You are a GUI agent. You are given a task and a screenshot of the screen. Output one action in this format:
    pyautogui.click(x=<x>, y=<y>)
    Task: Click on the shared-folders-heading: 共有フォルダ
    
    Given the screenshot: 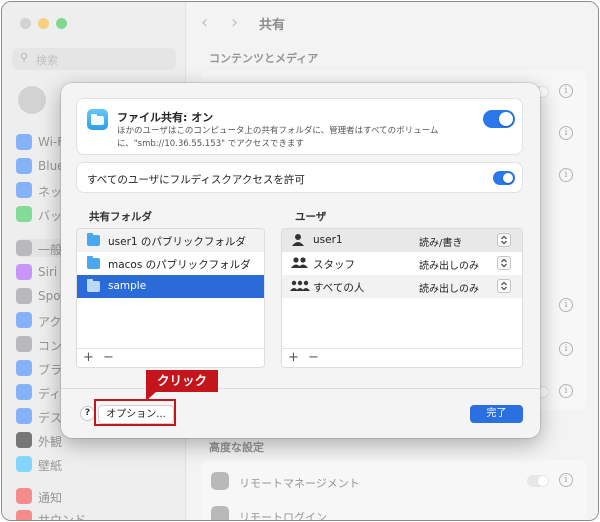 What is the action you would take?
    pyautogui.click(x=120, y=217)
    